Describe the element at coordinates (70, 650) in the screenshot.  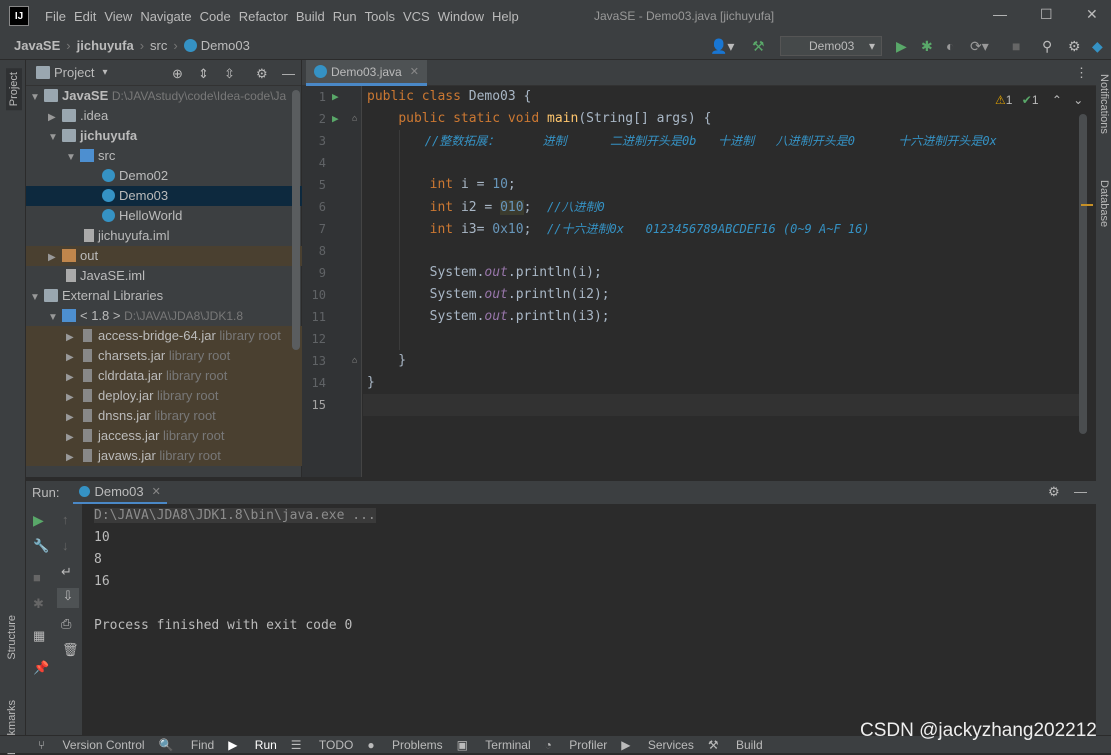
I see `trash-icon: 🗑` at that location.